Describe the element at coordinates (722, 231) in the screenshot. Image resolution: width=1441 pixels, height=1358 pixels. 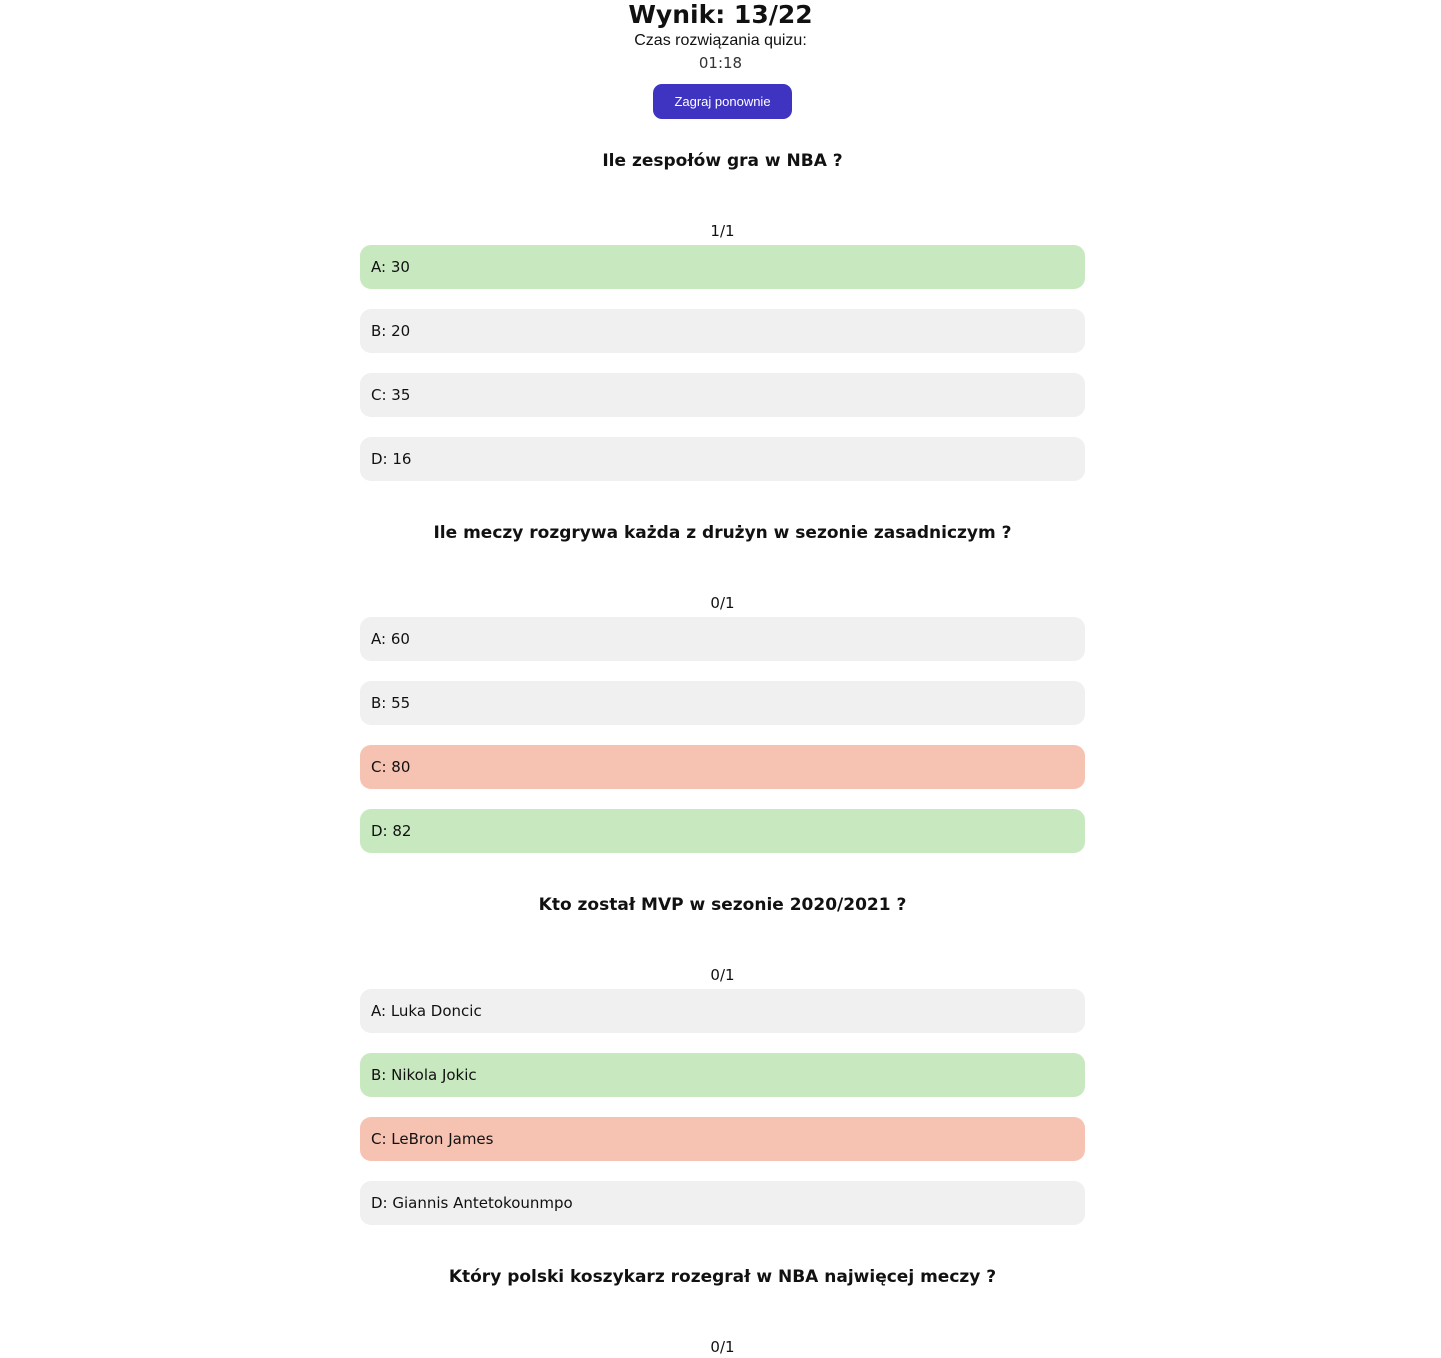
I see `question-points: 1/1` at that location.